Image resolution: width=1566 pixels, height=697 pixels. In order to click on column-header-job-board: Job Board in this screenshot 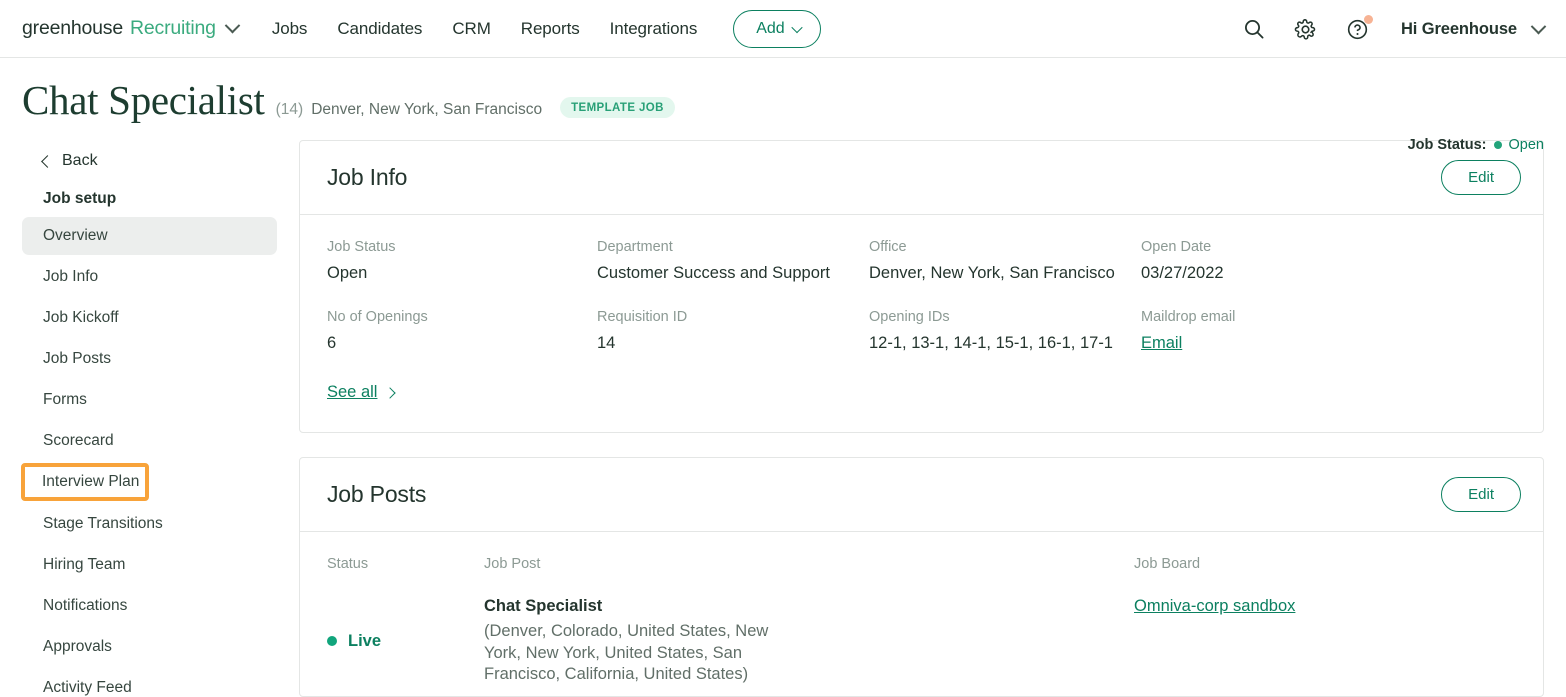, I will do `click(1167, 564)`.